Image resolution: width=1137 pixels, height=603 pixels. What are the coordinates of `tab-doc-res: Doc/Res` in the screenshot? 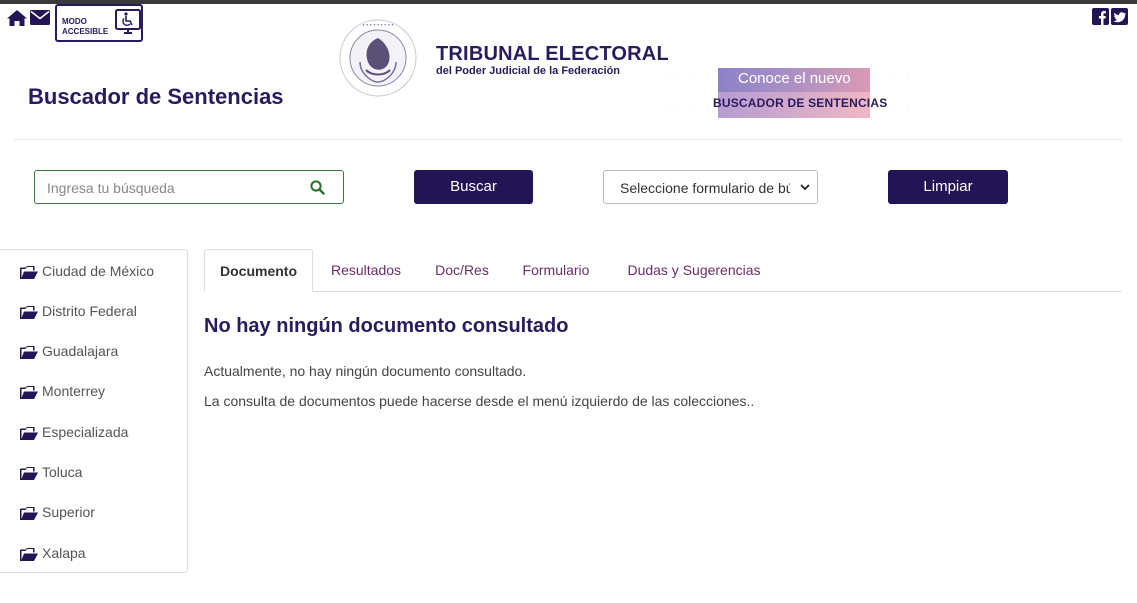 It's located at (462, 270).